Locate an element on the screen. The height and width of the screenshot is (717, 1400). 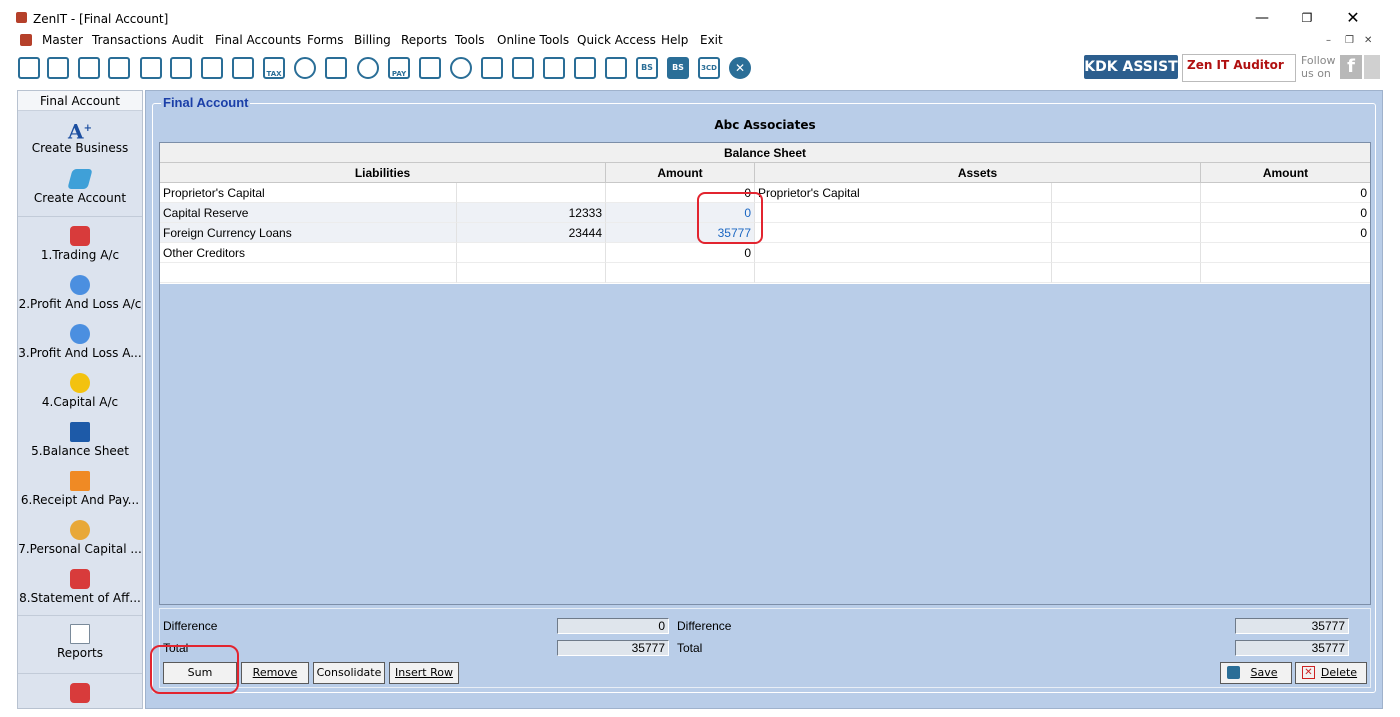
menu-transactions: Transactions is located at coordinates (129, 40).